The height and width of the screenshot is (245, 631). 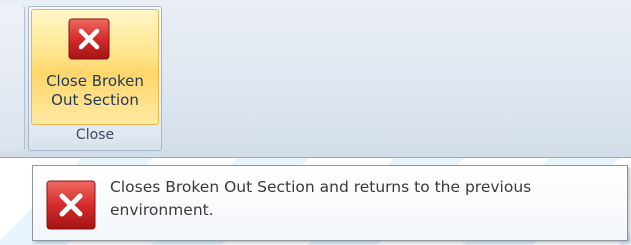 I want to click on ribbon-previous-group-edge, so click(x=12, y=78).